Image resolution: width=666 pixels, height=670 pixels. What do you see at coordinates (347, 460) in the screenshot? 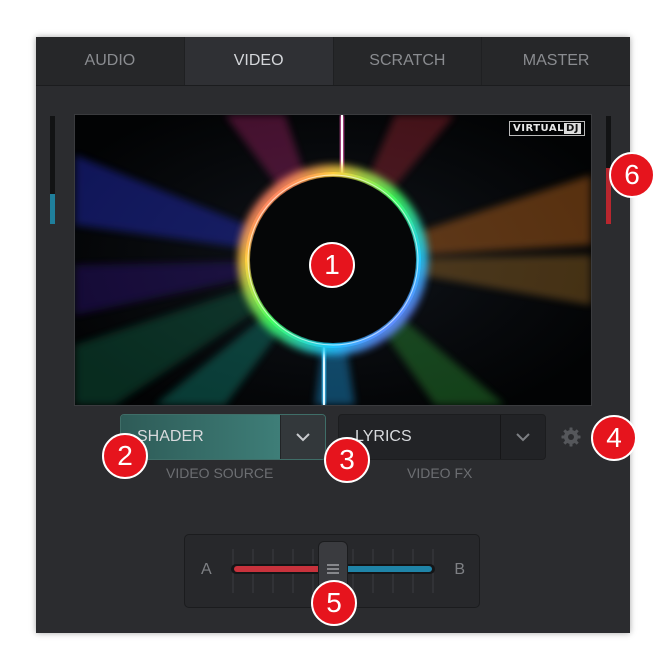
I see `callout-badge-3: 3` at bounding box center [347, 460].